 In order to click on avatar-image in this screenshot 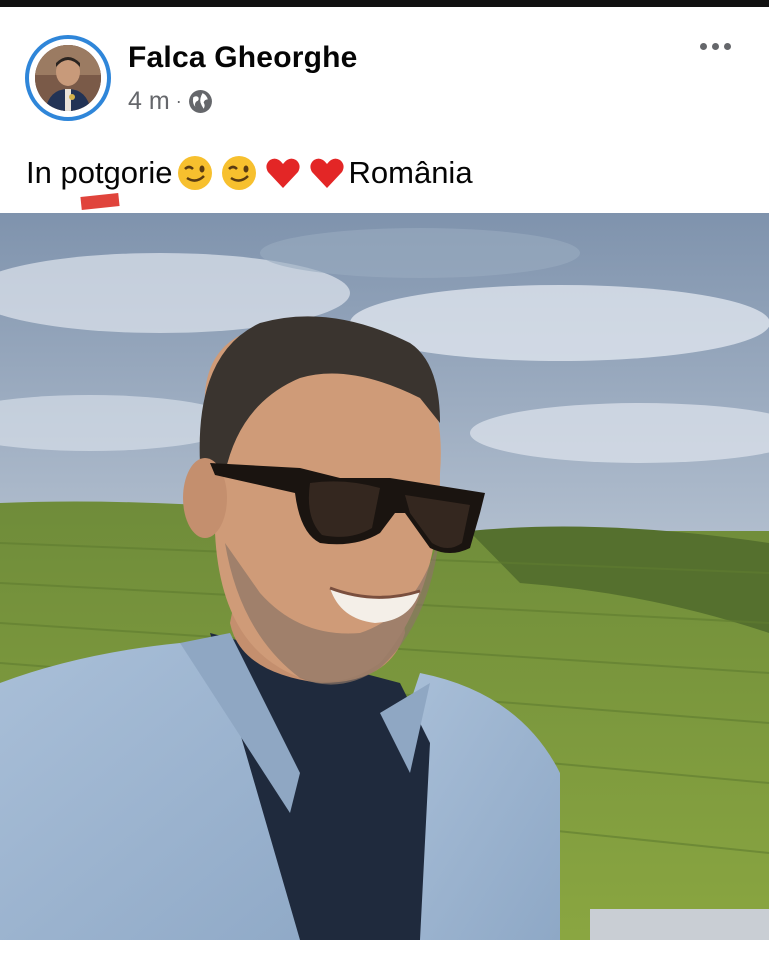, I will do `click(68, 78)`.